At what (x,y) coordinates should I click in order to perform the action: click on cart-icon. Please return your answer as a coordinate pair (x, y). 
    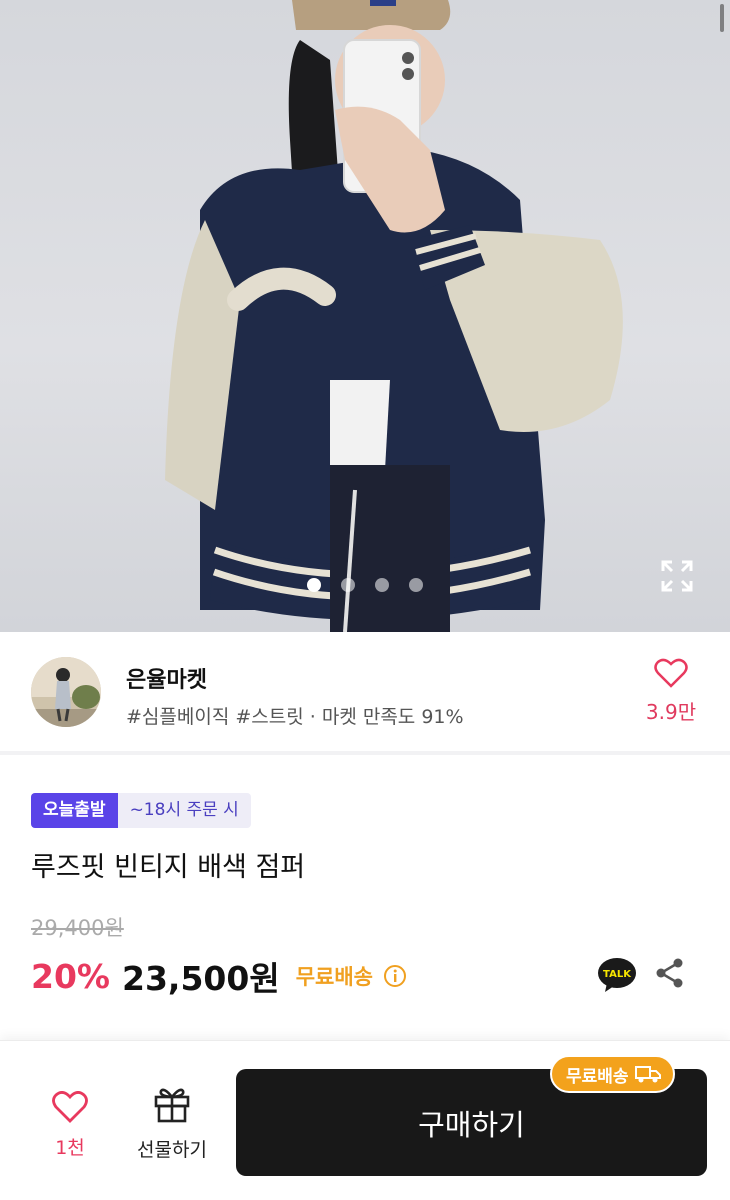
    Looking at the image, I should click on (672, 5).